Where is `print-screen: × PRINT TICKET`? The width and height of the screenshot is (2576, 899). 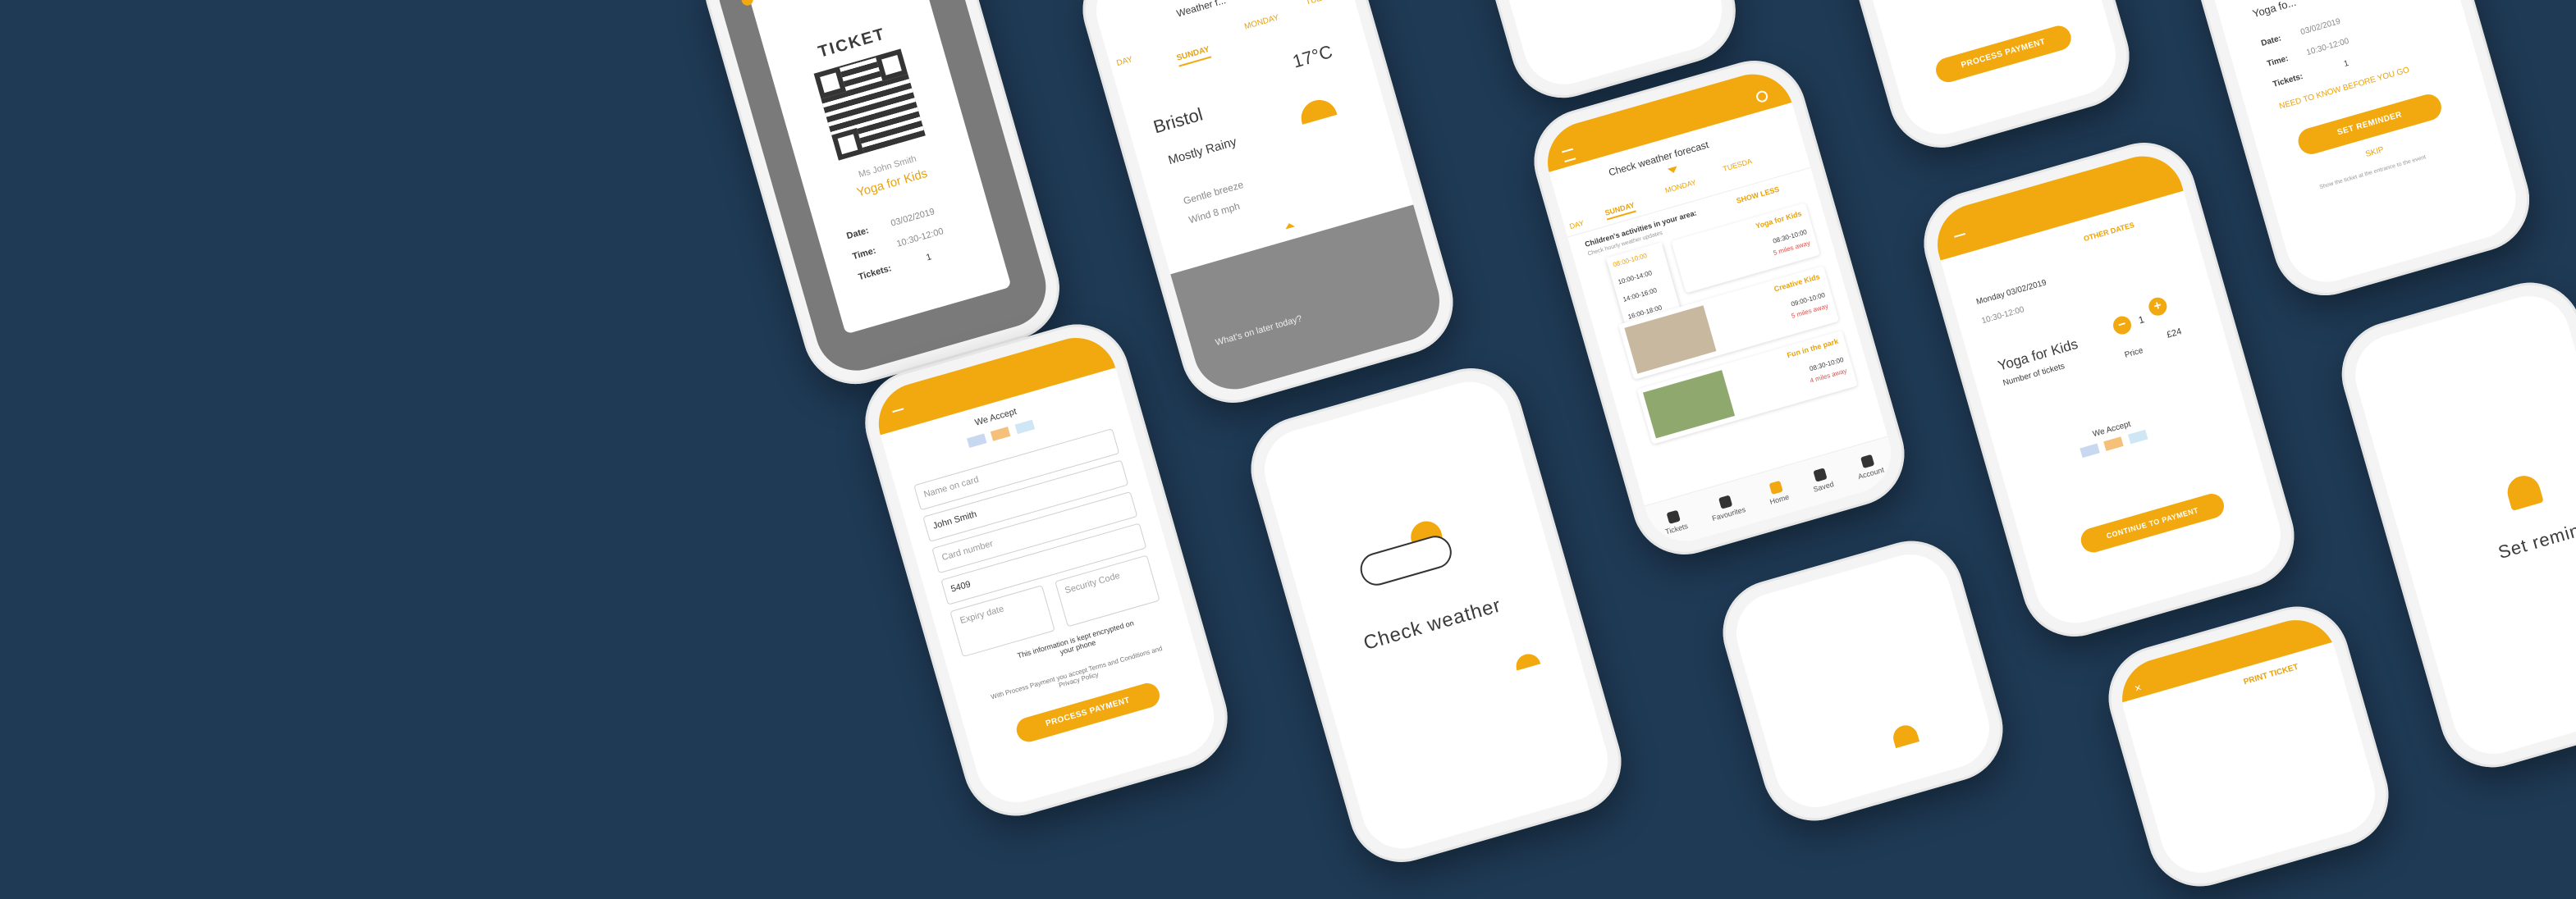 print-screen: × PRINT TICKET is located at coordinates (2248, 746).